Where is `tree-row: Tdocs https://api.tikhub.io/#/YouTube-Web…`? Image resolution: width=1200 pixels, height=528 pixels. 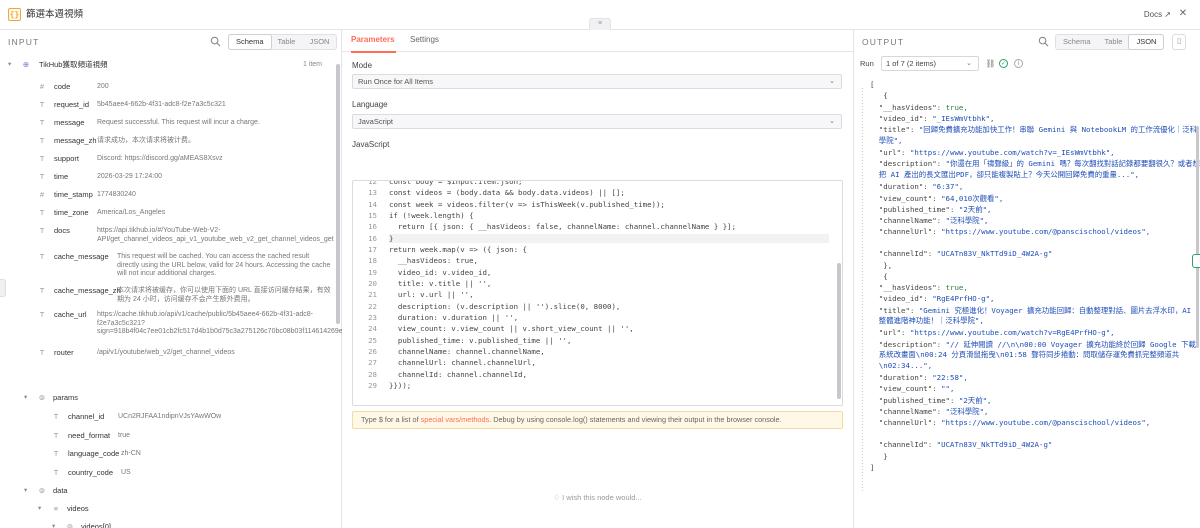
tree-row: Tdocs https://api.tikhub.io/#/YouTube-Web… is located at coordinates (167, 235).